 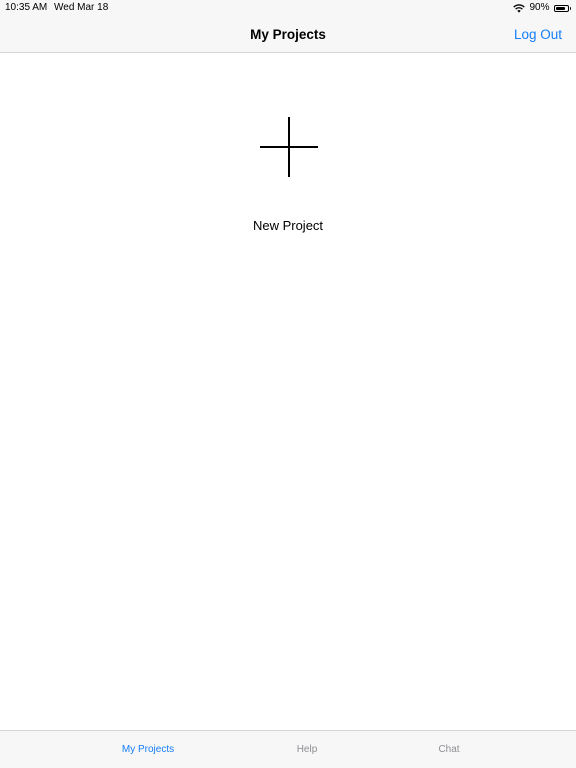 I want to click on battery-icon, so click(x=562, y=8).